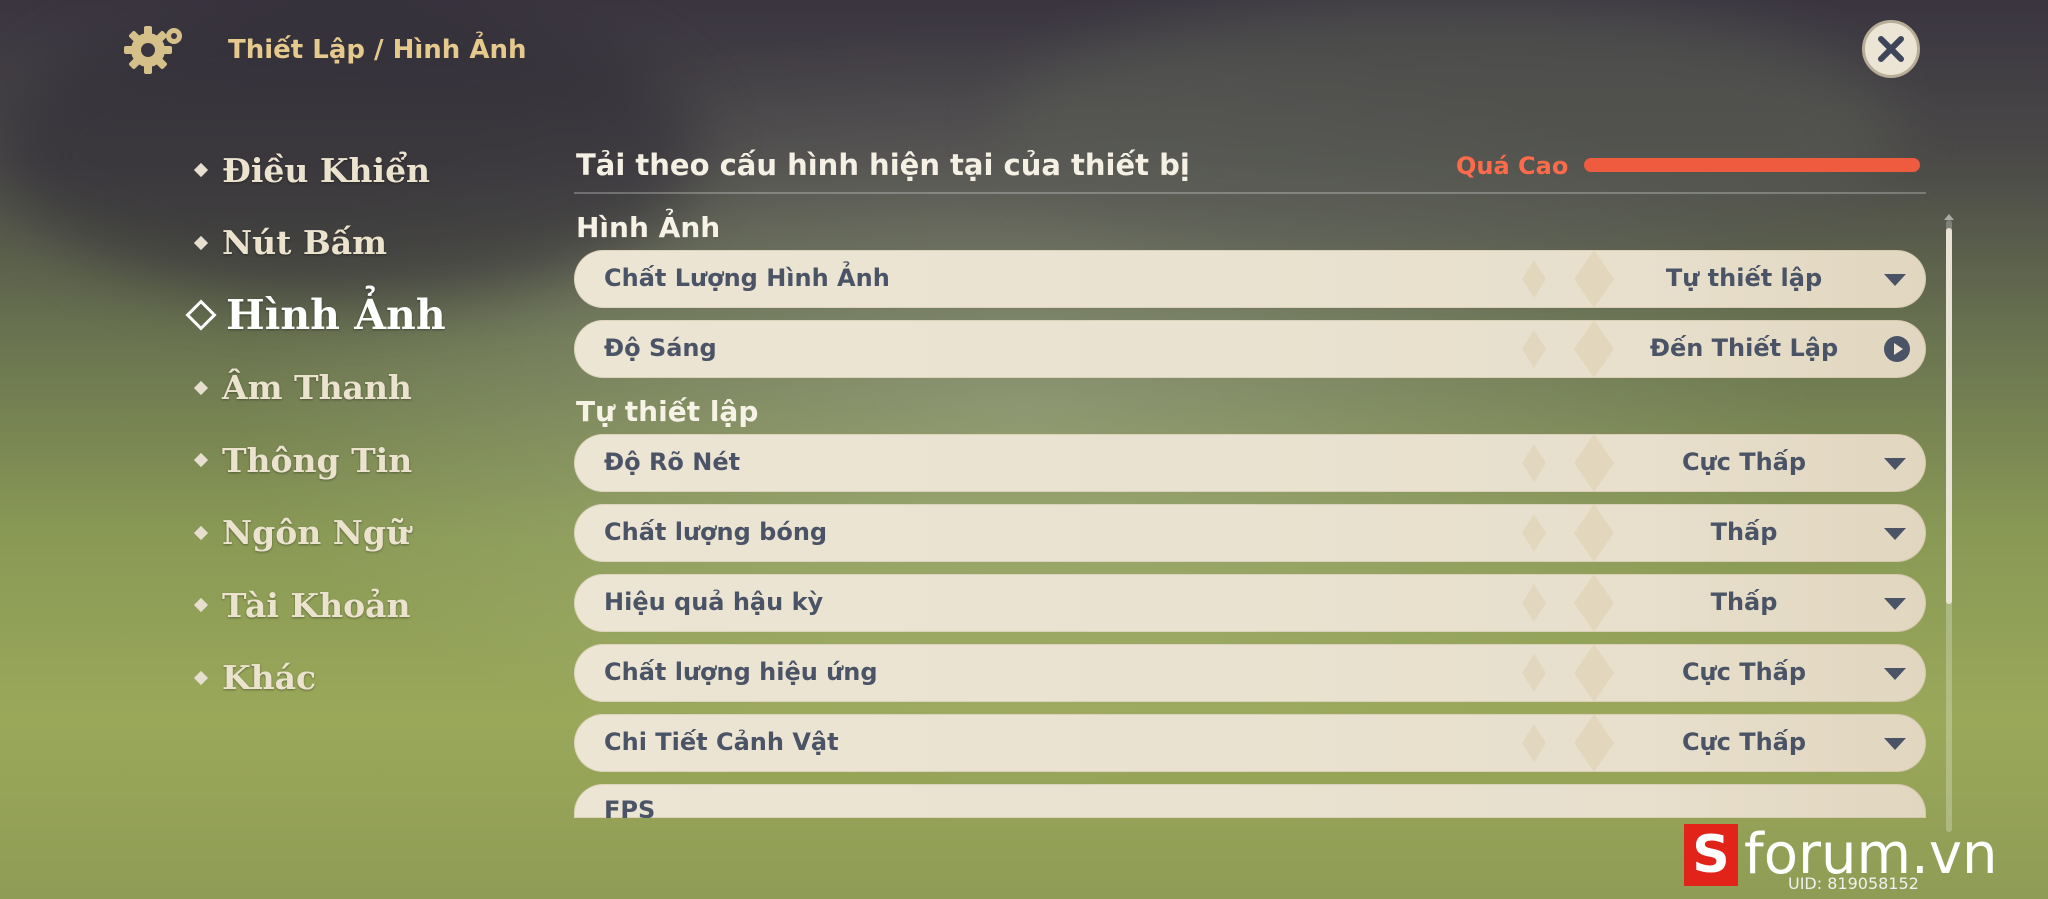 This screenshot has width=2048, height=899. Describe the element at coordinates (714, 602) in the screenshot. I see `setting-name: Hiệu quả hậu kỳ` at that location.